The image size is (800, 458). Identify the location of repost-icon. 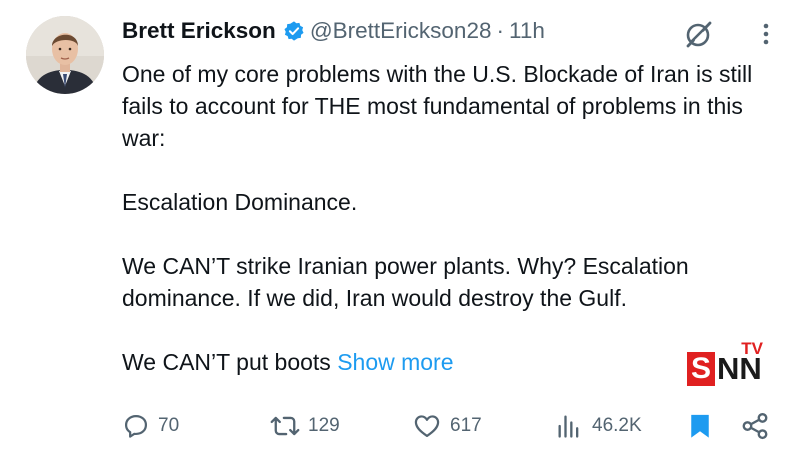
(285, 426).